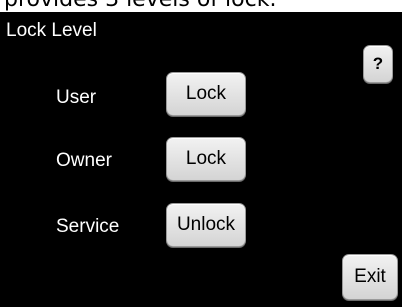 Image resolution: width=402 pixels, height=307 pixels. Describe the element at coordinates (51, 30) in the screenshot. I see `screen-title: Lock Level` at that location.